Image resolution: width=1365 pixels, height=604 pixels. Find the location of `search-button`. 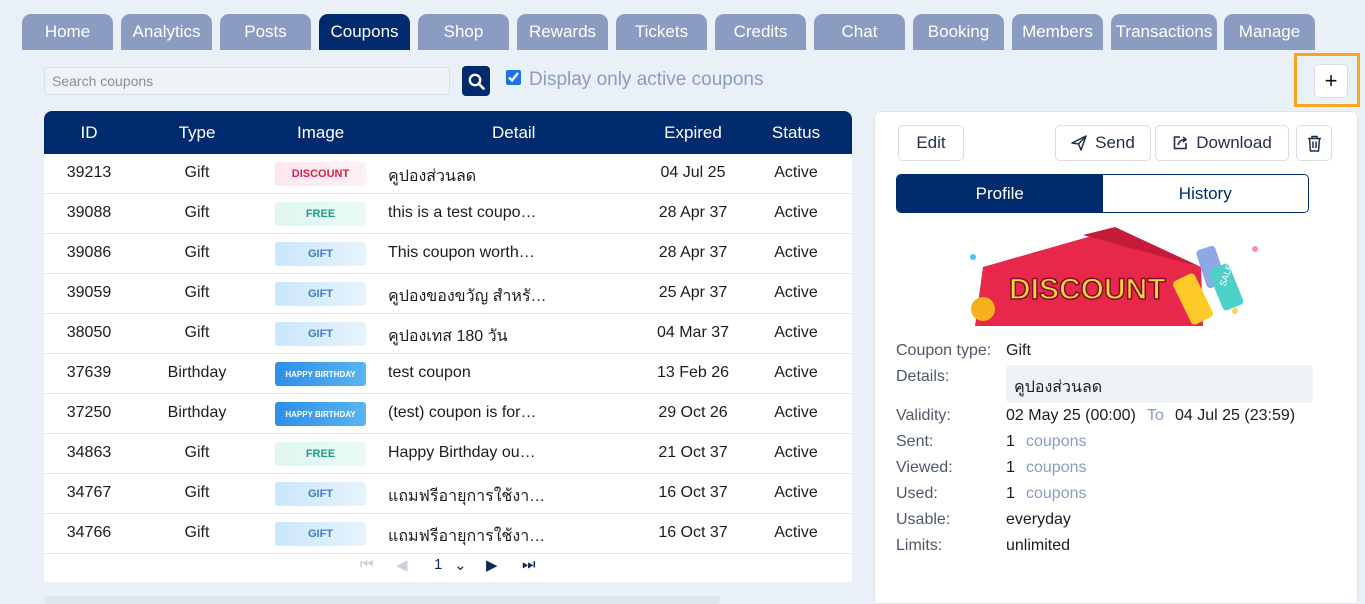

search-button is located at coordinates (476, 81).